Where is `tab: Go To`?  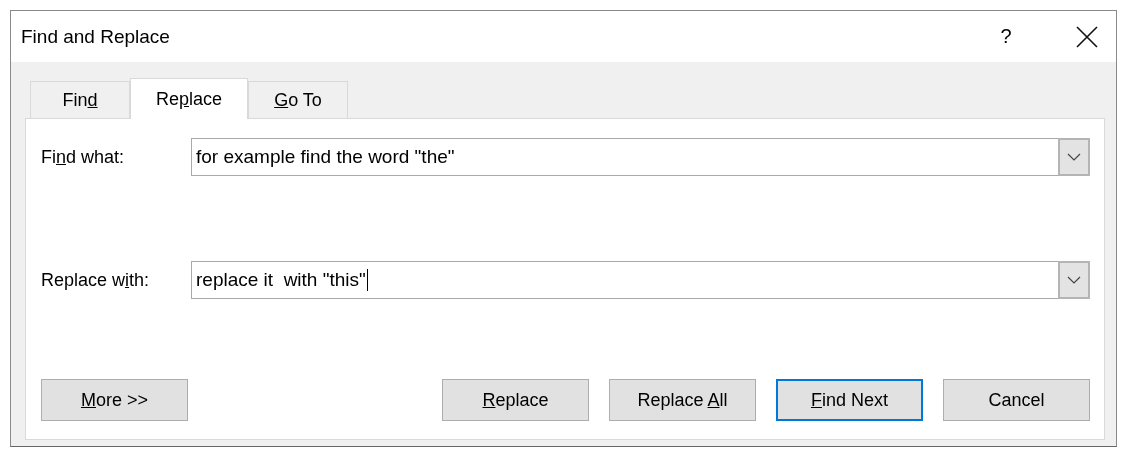
tab: Go To is located at coordinates (298, 99).